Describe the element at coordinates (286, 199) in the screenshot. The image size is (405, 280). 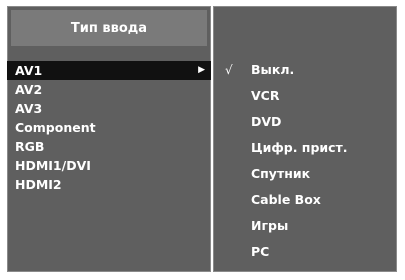
I see `label-text: Cable Box` at that location.